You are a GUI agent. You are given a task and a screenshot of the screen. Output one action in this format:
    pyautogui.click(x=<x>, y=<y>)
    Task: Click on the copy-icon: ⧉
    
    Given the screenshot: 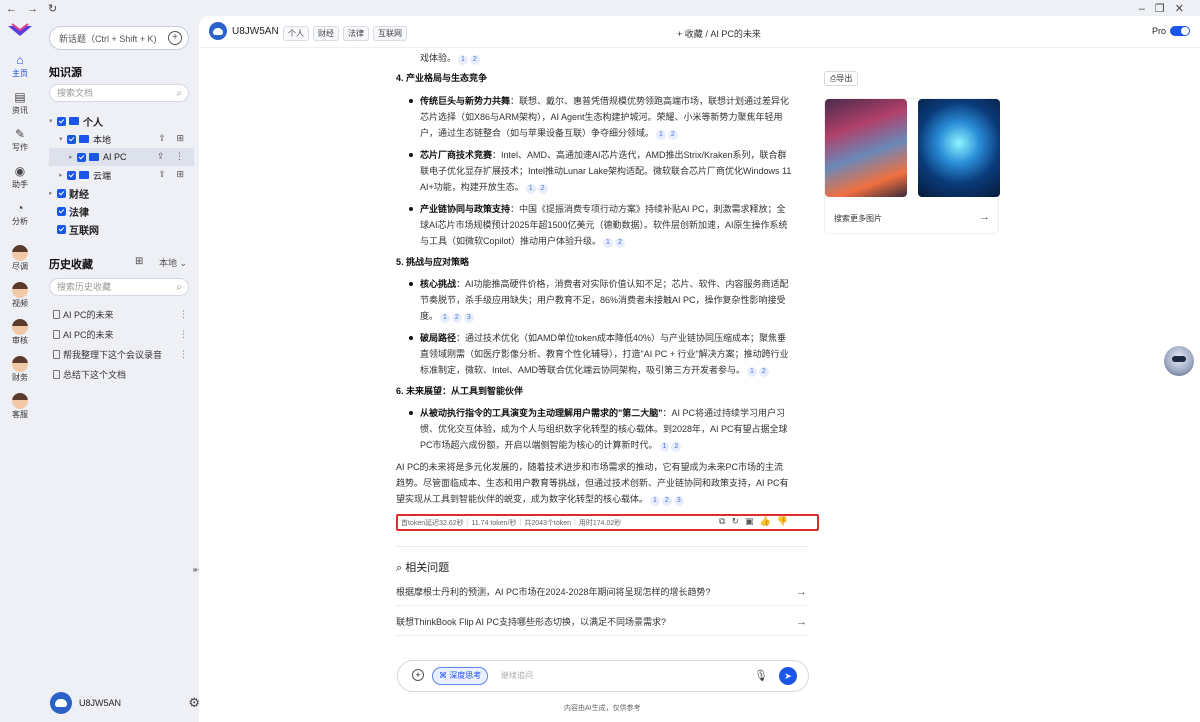 What is the action you would take?
    pyautogui.click(x=725, y=521)
    